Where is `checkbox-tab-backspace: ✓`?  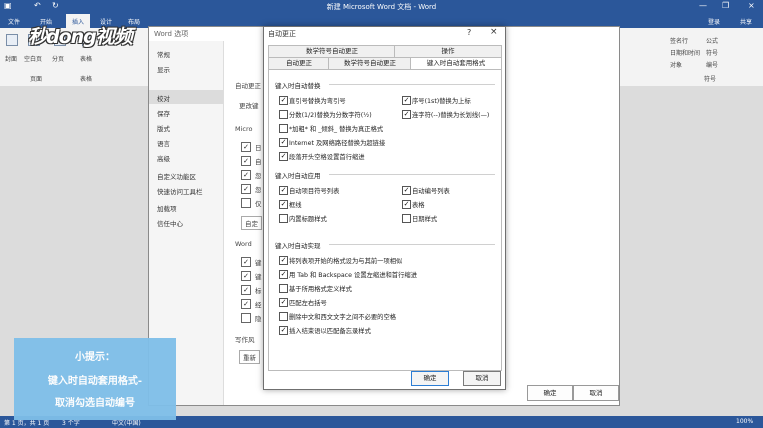 checkbox-tab-backspace: ✓ is located at coordinates (283, 274).